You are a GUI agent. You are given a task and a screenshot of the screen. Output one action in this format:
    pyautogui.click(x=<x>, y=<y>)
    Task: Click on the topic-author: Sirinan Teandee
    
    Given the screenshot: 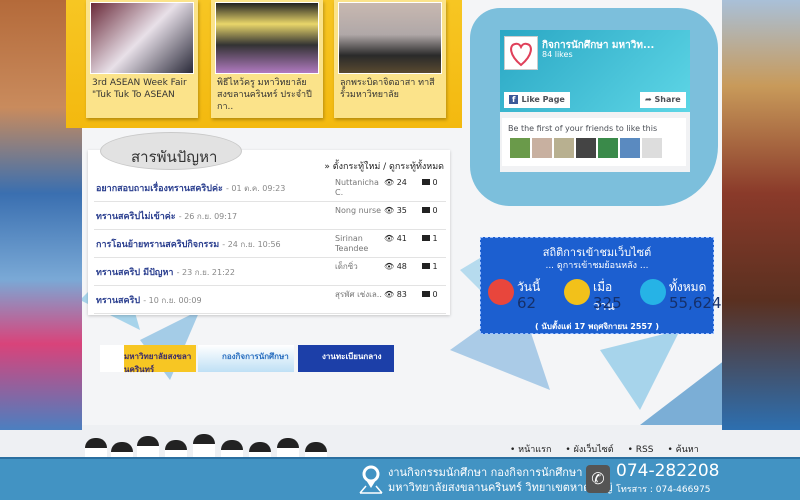 What is the action you would take?
    pyautogui.click(x=352, y=243)
    